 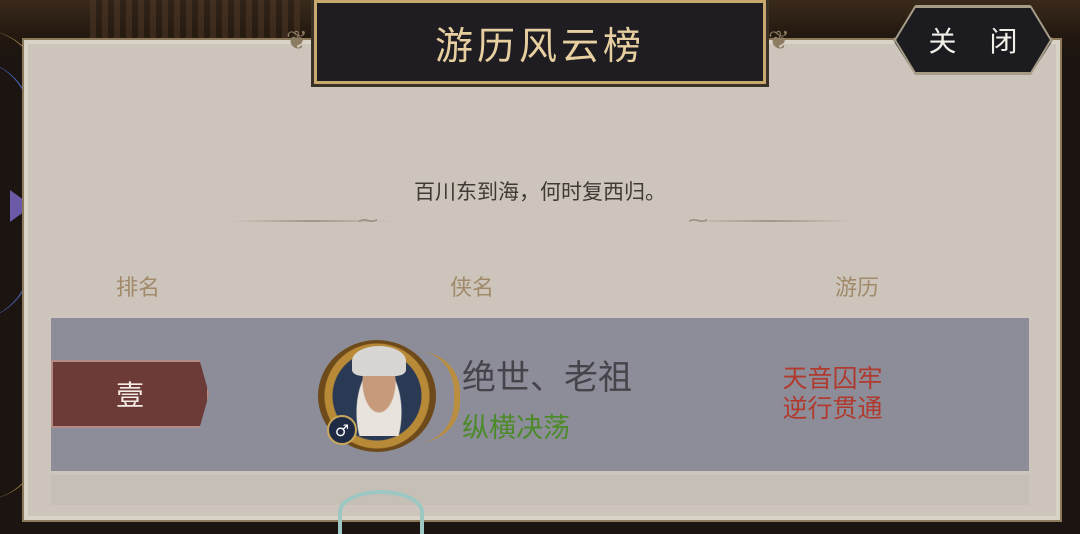 I want to click on player-name: 绝世、老祖, so click(x=547, y=378).